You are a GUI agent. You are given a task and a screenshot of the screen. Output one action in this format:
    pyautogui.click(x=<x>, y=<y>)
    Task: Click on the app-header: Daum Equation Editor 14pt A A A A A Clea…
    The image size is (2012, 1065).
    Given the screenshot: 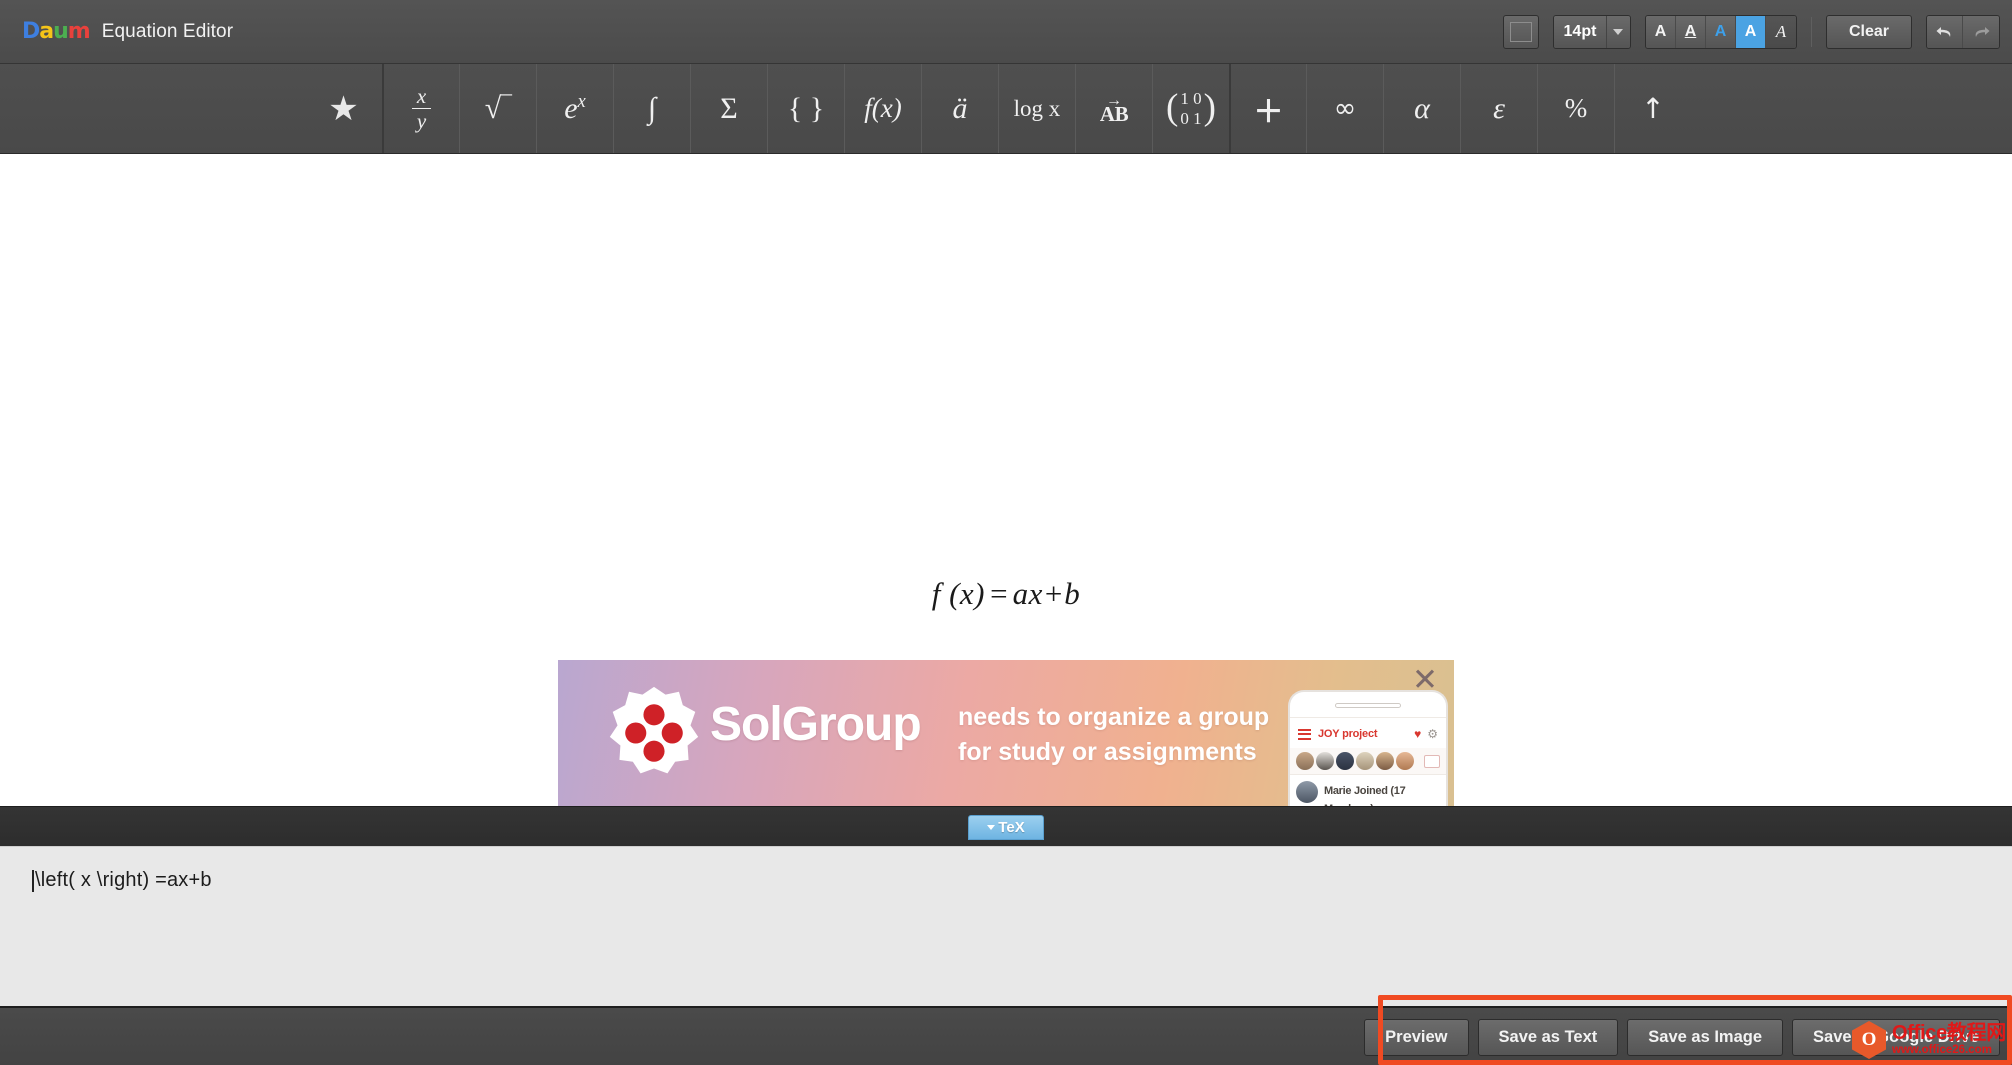 What is the action you would take?
    pyautogui.click(x=1006, y=32)
    